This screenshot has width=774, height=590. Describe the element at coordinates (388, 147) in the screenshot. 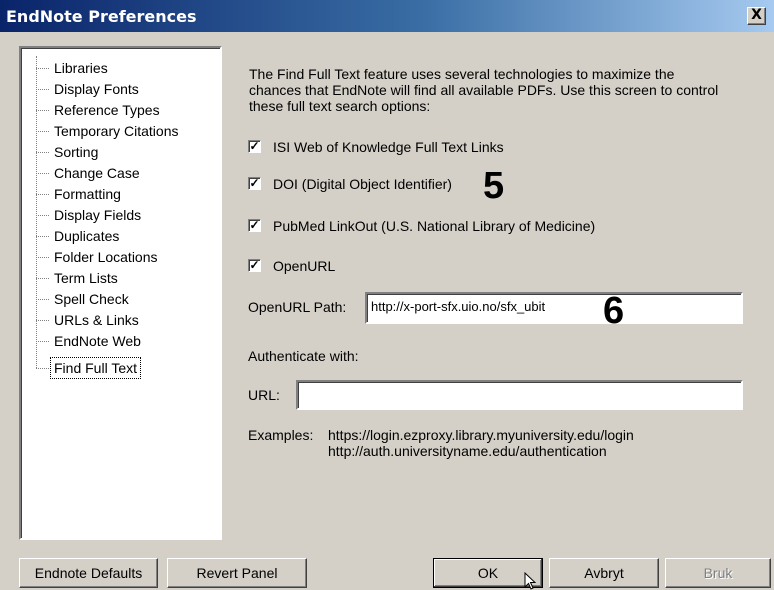

I see `isi-label: ISI Web of Knowledge Full Text Links` at that location.